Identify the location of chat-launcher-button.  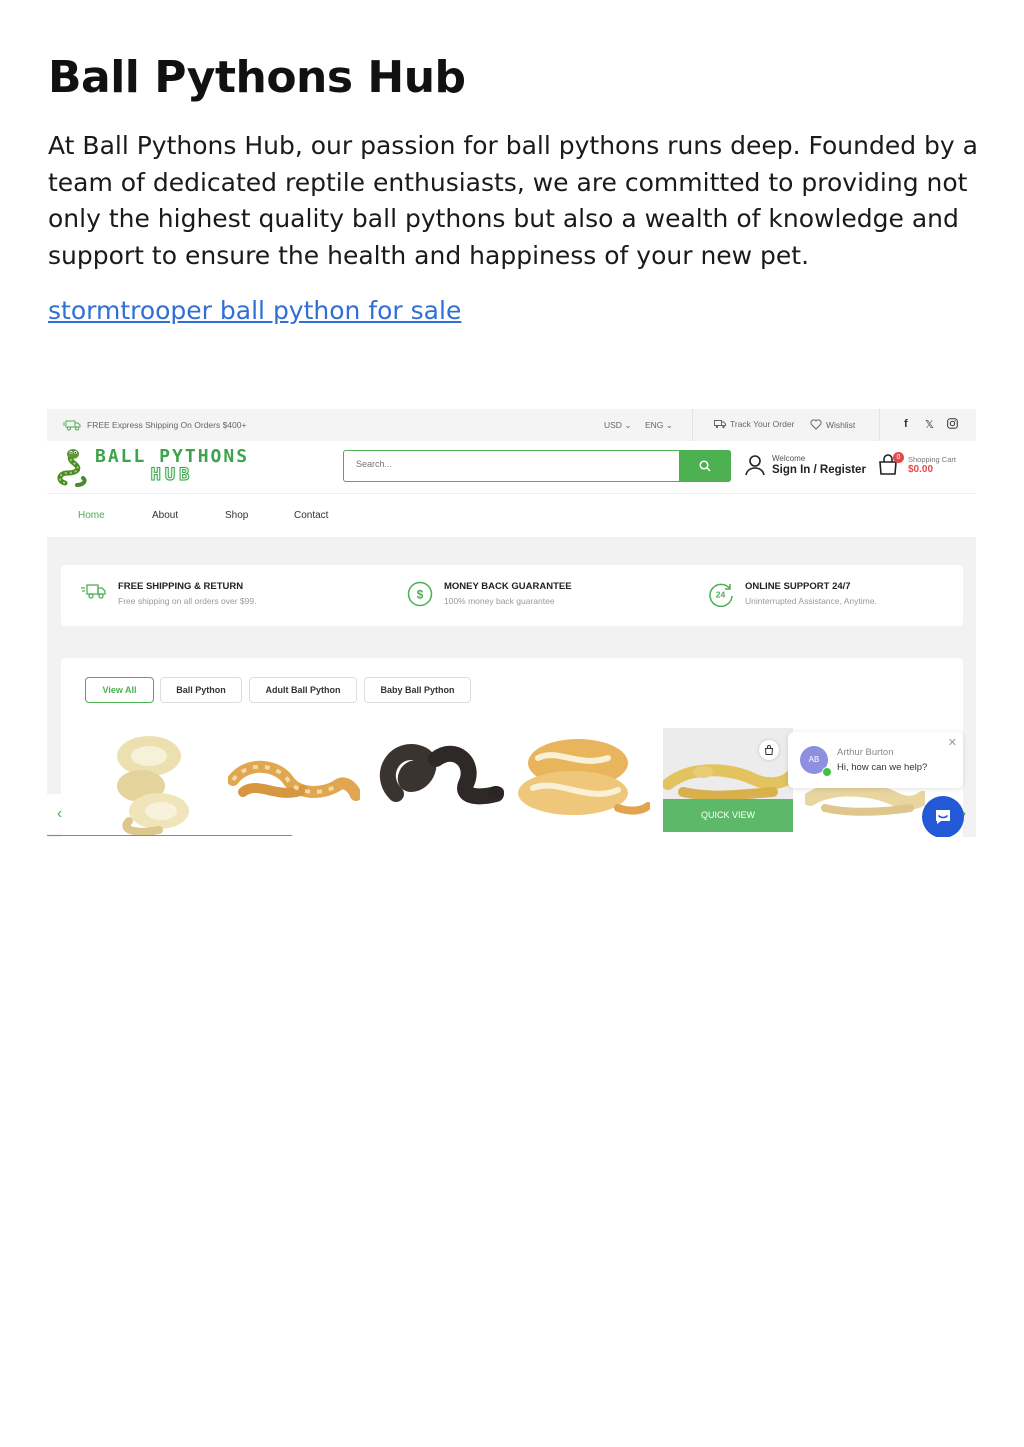
(943, 816).